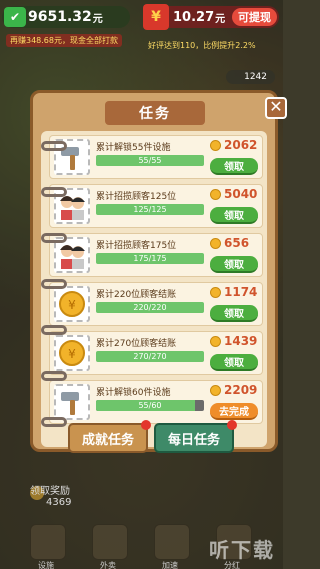 This screenshot has width=320, height=569. I want to click on task-progress-bar: 175/175, so click(150, 258).